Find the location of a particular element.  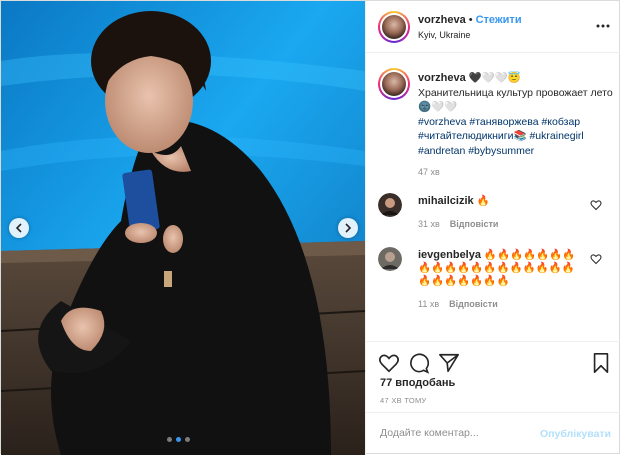

hashtag-link: #bybysummer is located at coordinates (501, 151).